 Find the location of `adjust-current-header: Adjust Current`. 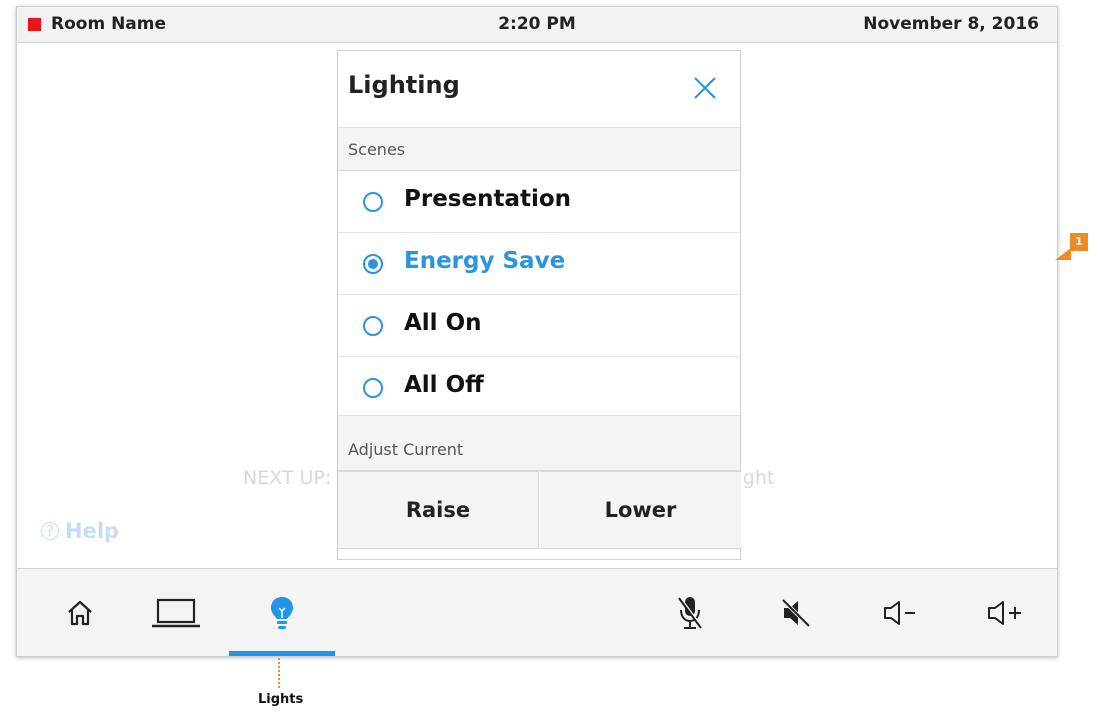

adjust-current-header: Adjust Current is located at coordinates (539, 443).